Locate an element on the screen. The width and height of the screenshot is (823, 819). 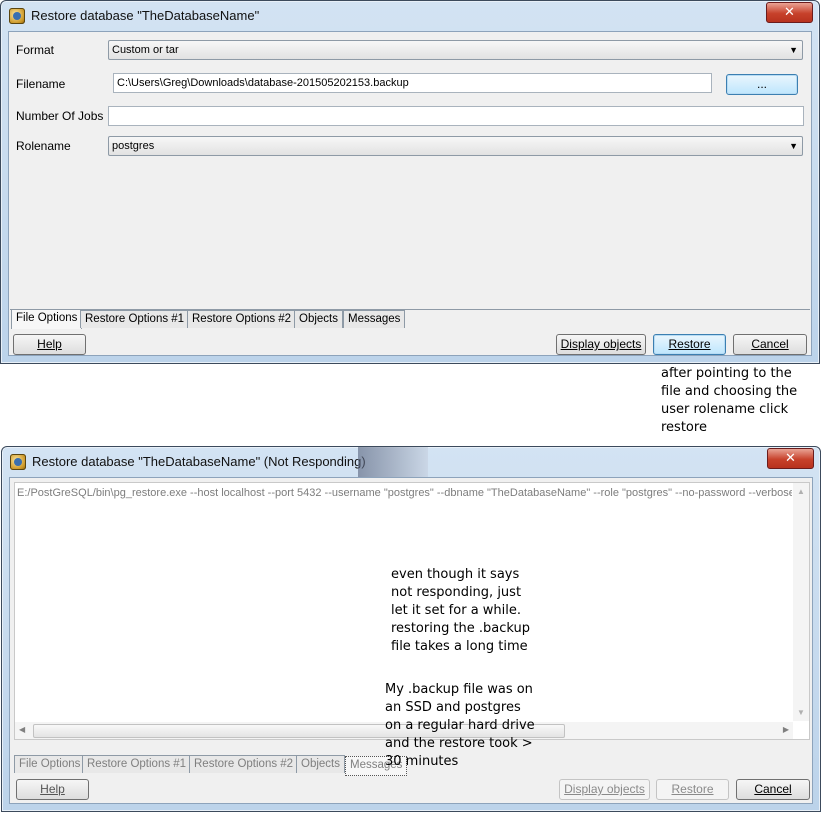
scroll-down-icon: ▼ is located at coordinates (801, 712).